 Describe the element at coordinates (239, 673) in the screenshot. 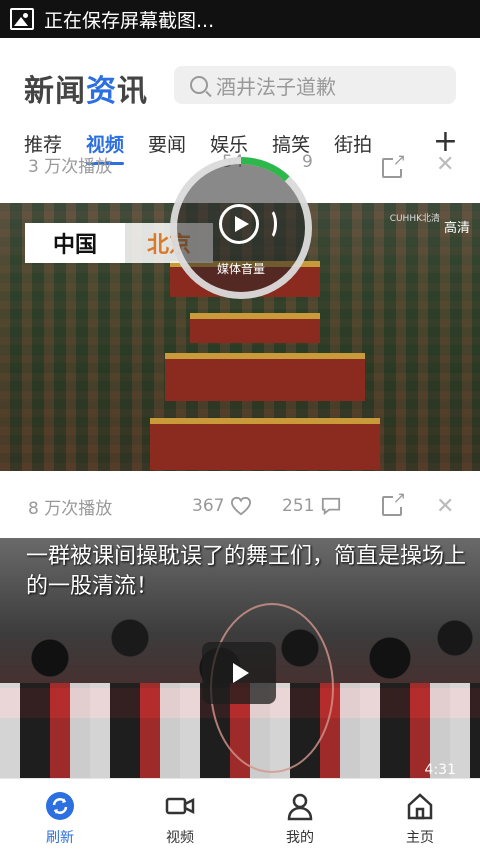

I see `play-button` at that location.